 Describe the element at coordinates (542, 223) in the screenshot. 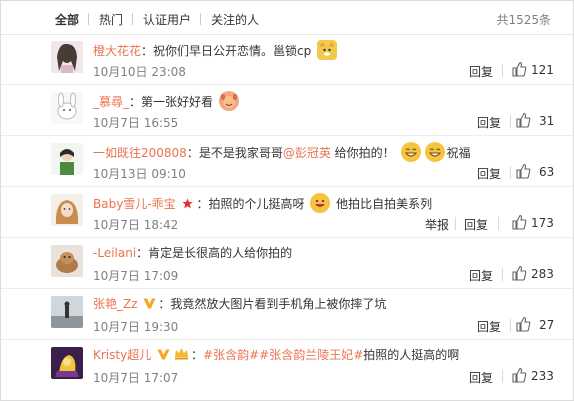

I see `like-count: 173` at that location.